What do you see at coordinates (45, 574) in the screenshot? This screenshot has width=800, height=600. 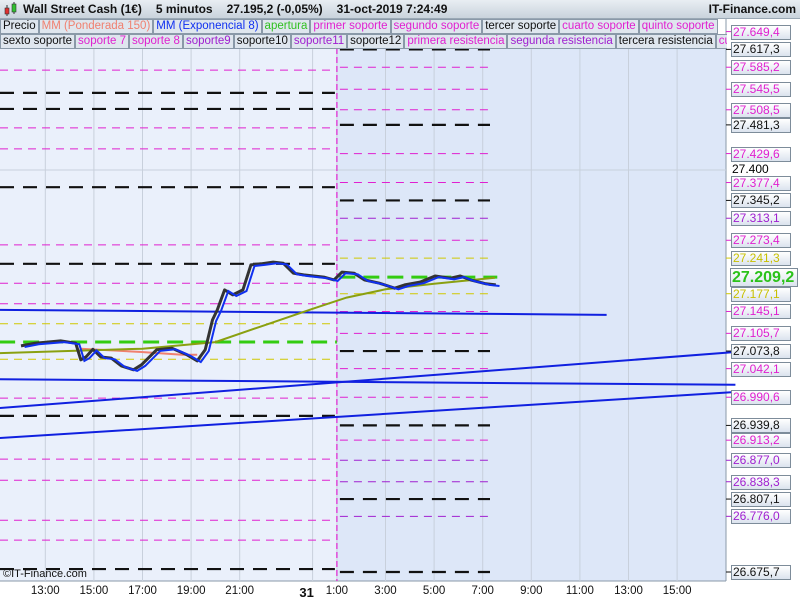 I see `copyright: ©IT-Finance.com` at bounding box center [45, 574].